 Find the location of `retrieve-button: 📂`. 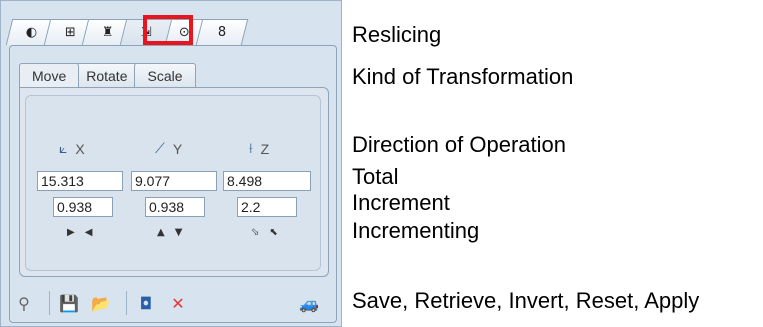

retrieve-button: 📂 is located at coordinates (101, 303).